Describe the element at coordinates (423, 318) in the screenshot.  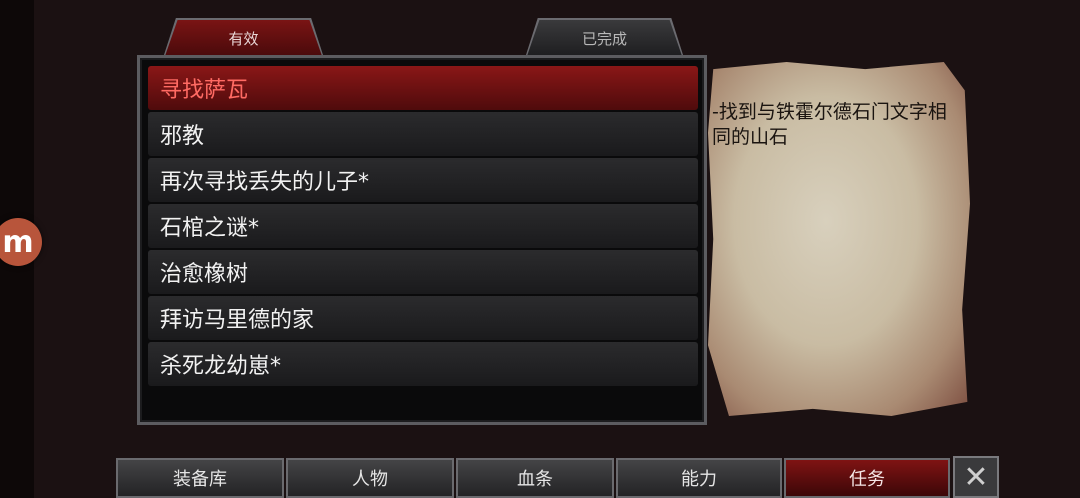
I see `quest-item: 拜访马里德的家` at that location.